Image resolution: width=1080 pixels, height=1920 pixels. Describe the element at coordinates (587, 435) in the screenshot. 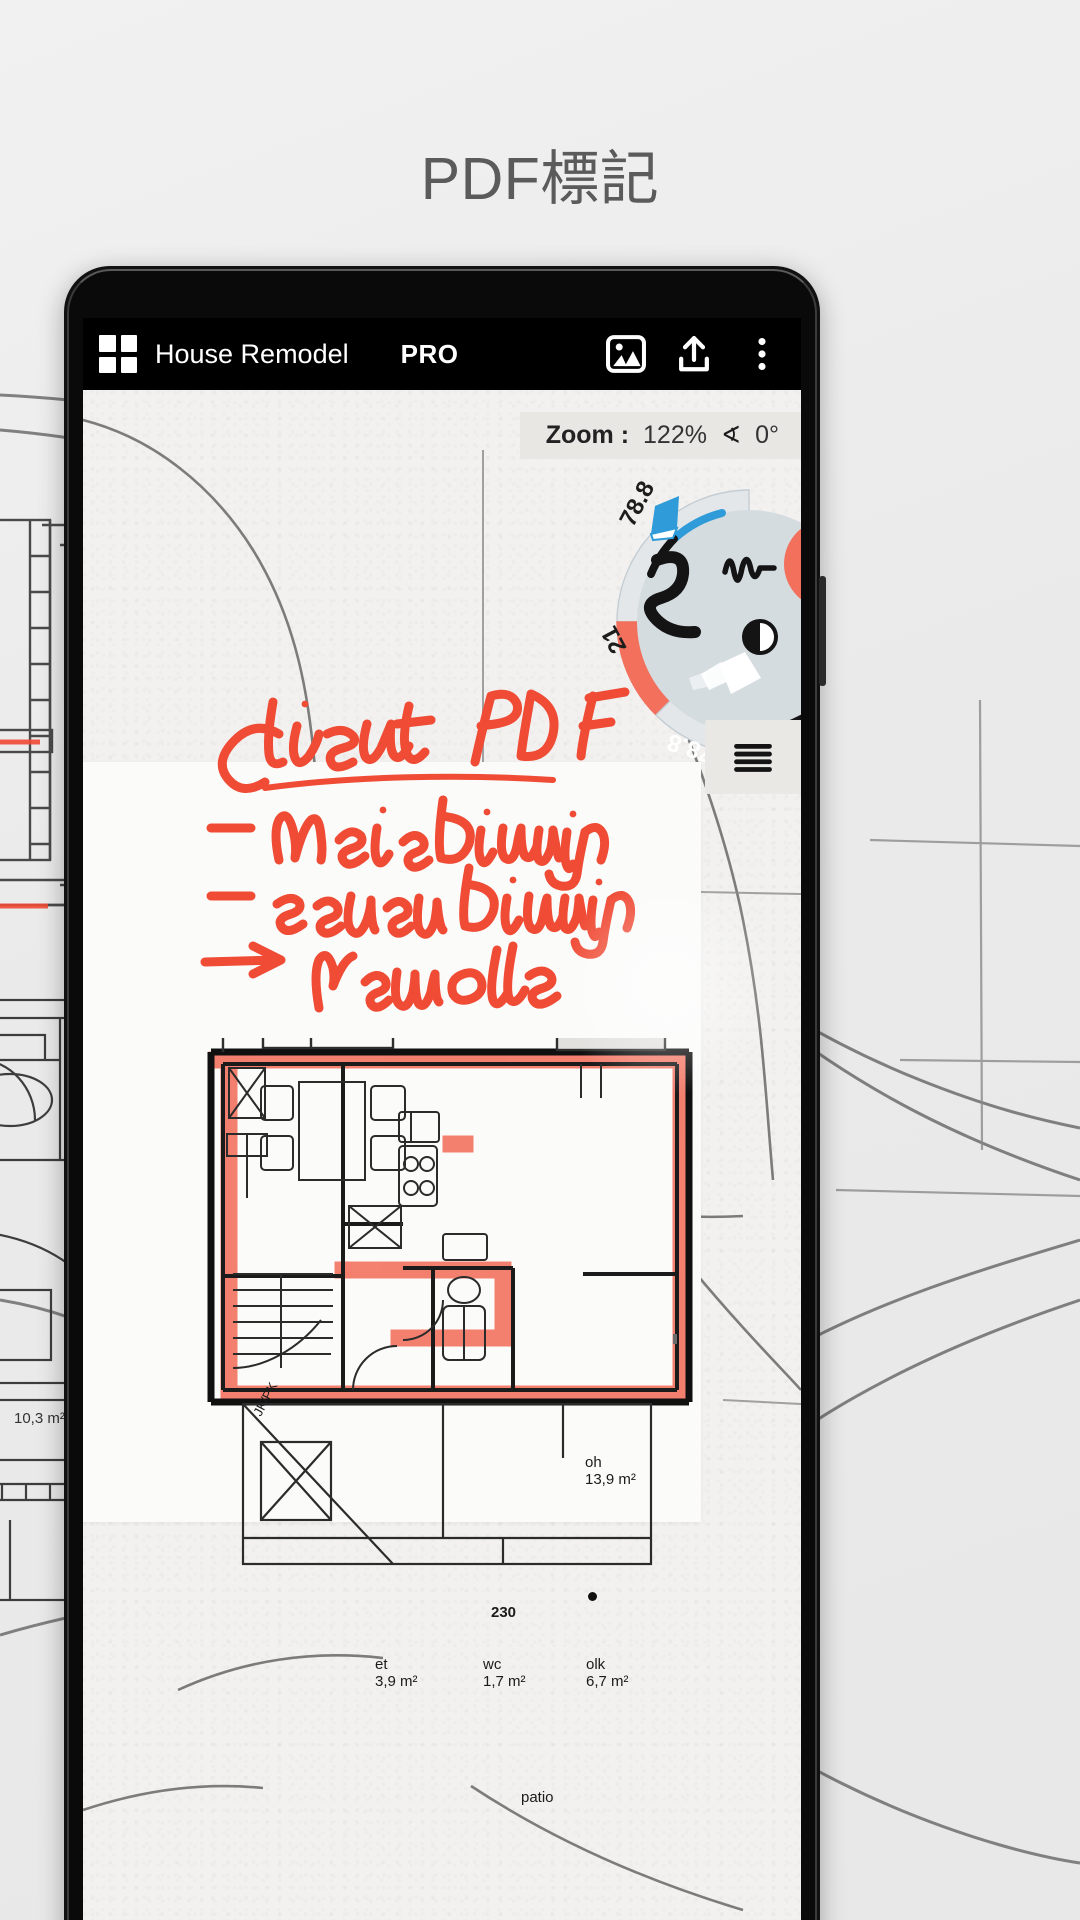

I see `zoom-label: Zoom :` at that location.